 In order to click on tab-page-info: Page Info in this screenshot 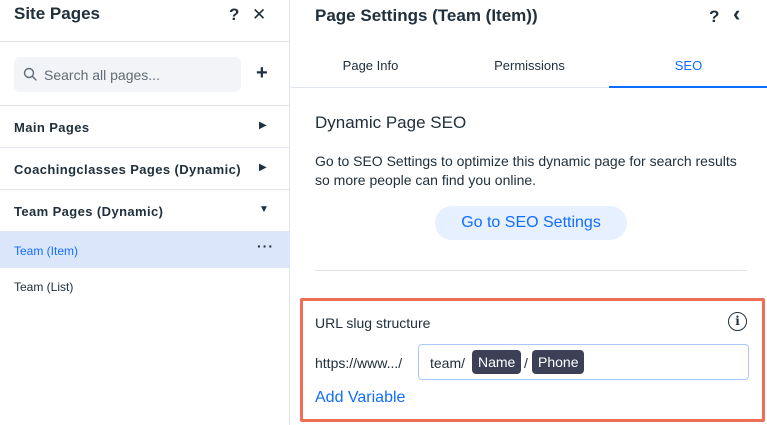, I will do `click(370, 66)`.